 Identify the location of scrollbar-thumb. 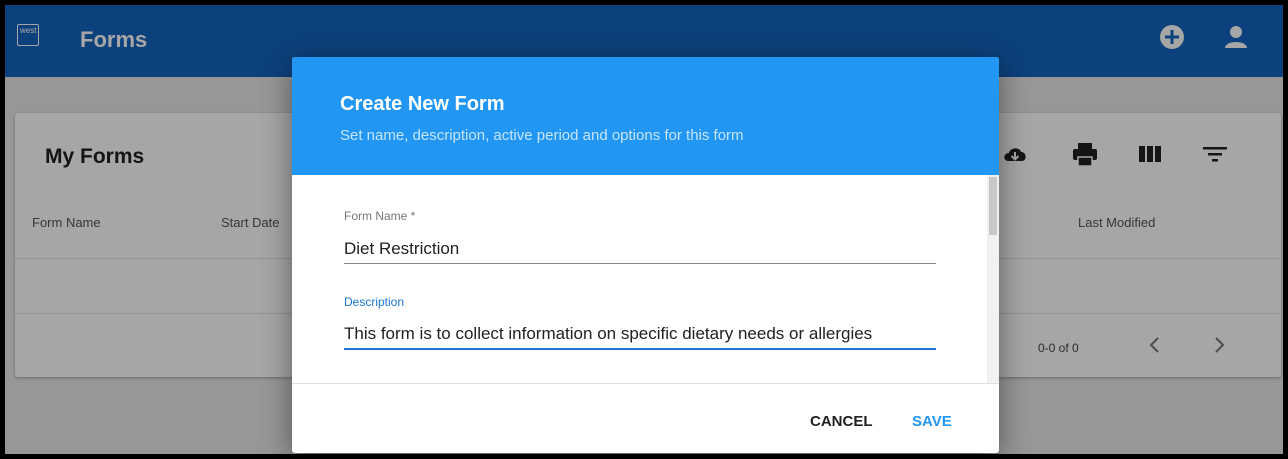
(993, 206).